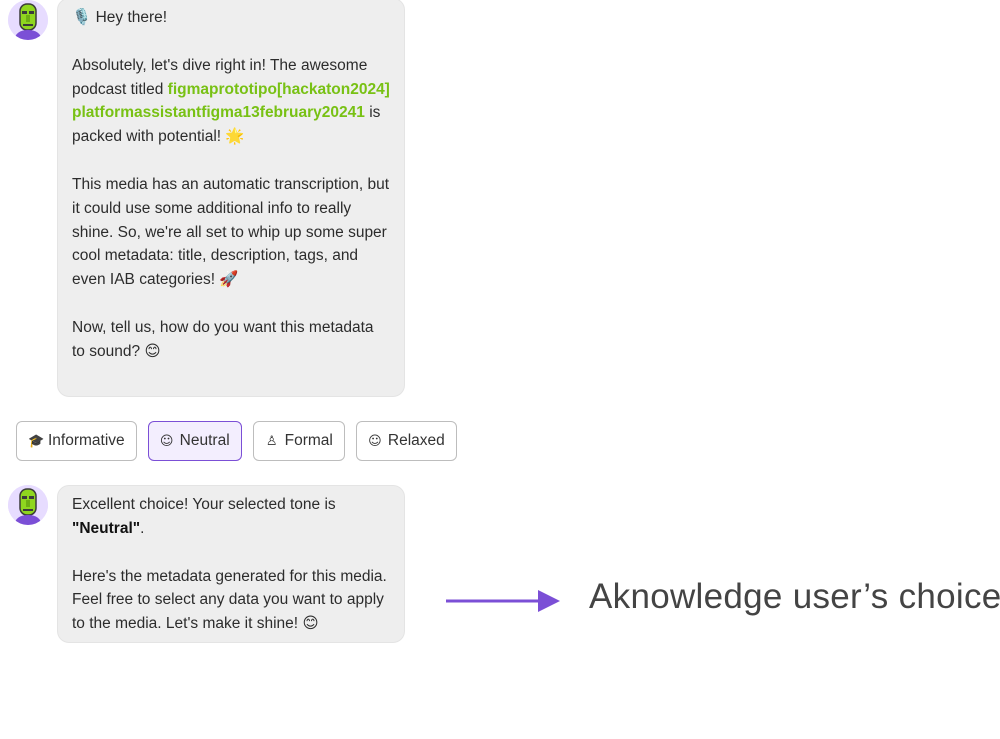  What do you see at coordinates (271, 441) in the screenshot?
I see `person-icon: ♙` at bounding box center [271, 441].